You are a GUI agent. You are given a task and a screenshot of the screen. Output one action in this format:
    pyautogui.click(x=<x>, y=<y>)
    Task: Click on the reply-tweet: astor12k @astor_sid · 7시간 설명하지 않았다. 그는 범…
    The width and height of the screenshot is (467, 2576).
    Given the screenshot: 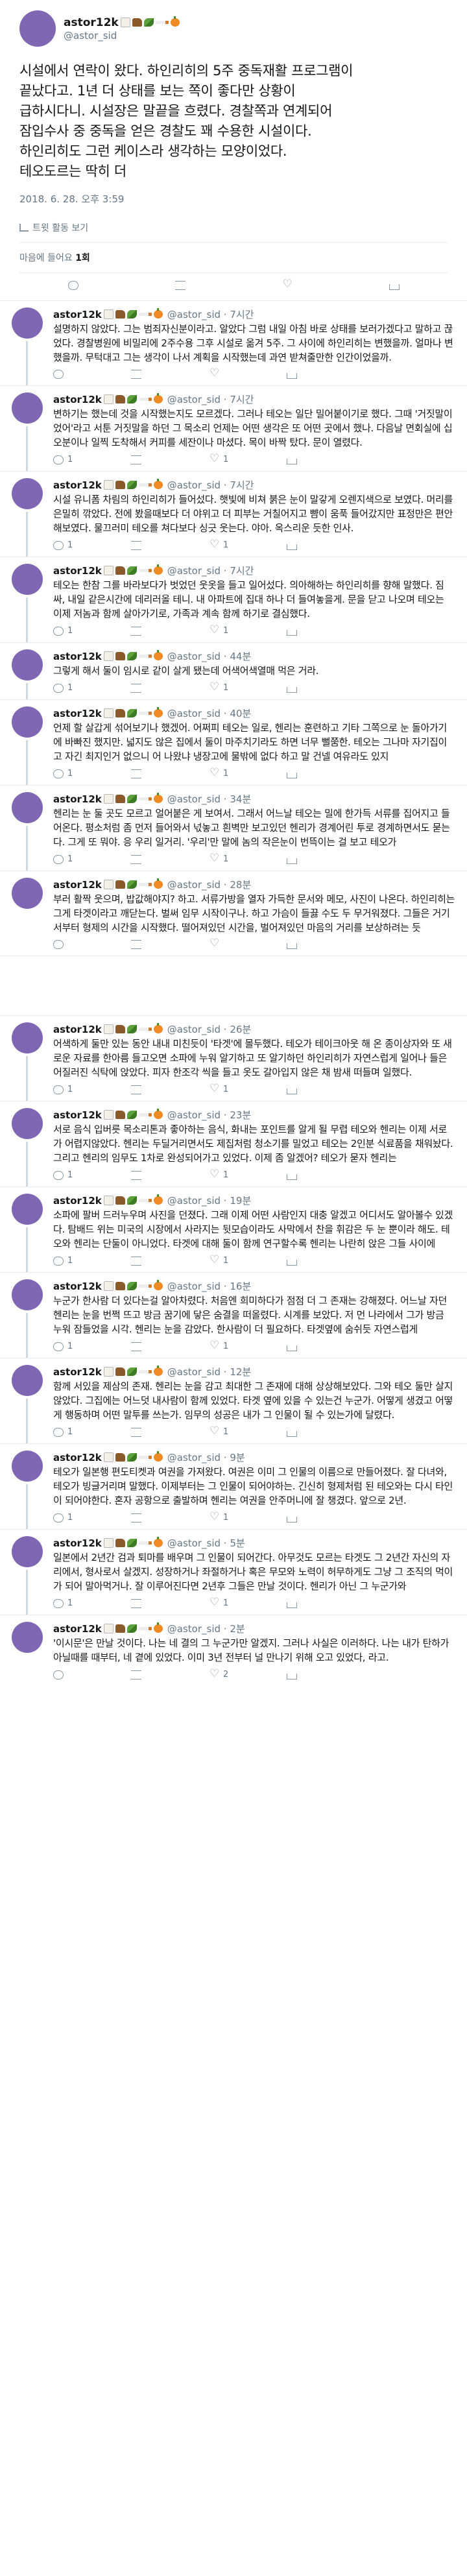 What is the action you would take?
    pyautogui.click(x=233, y=342)
    